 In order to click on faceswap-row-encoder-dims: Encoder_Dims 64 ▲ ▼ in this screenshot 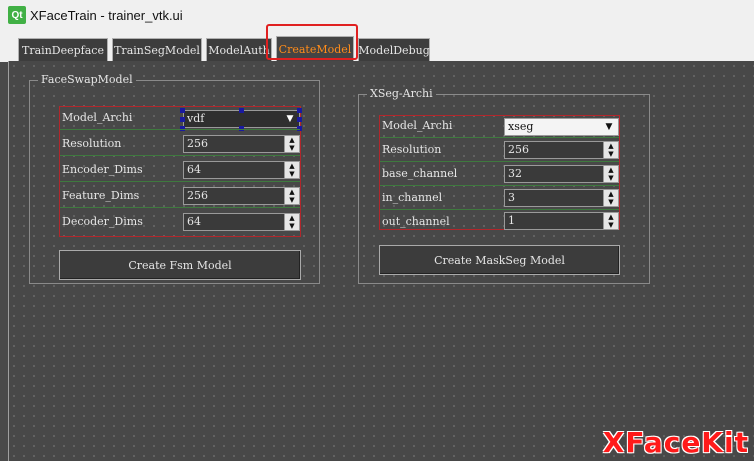, I will do `click(180, 171)`.